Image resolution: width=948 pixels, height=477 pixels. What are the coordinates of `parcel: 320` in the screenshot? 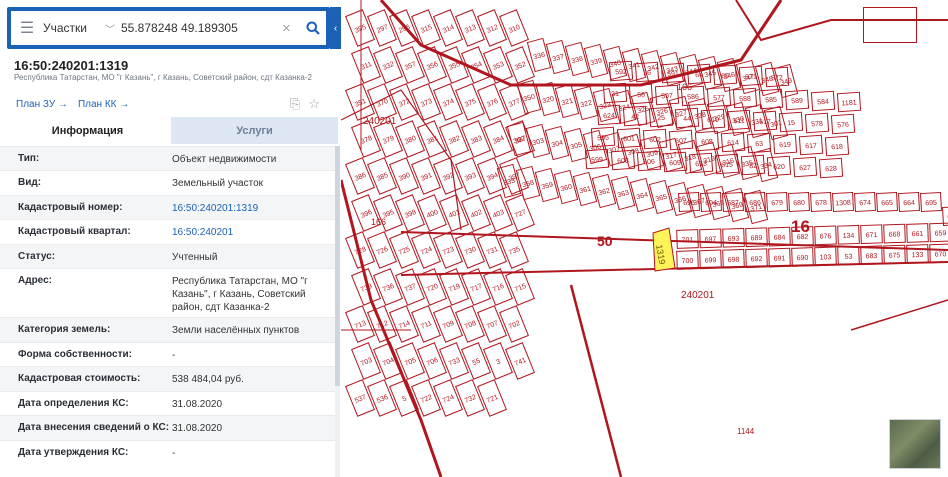 It's located at (548, 99).